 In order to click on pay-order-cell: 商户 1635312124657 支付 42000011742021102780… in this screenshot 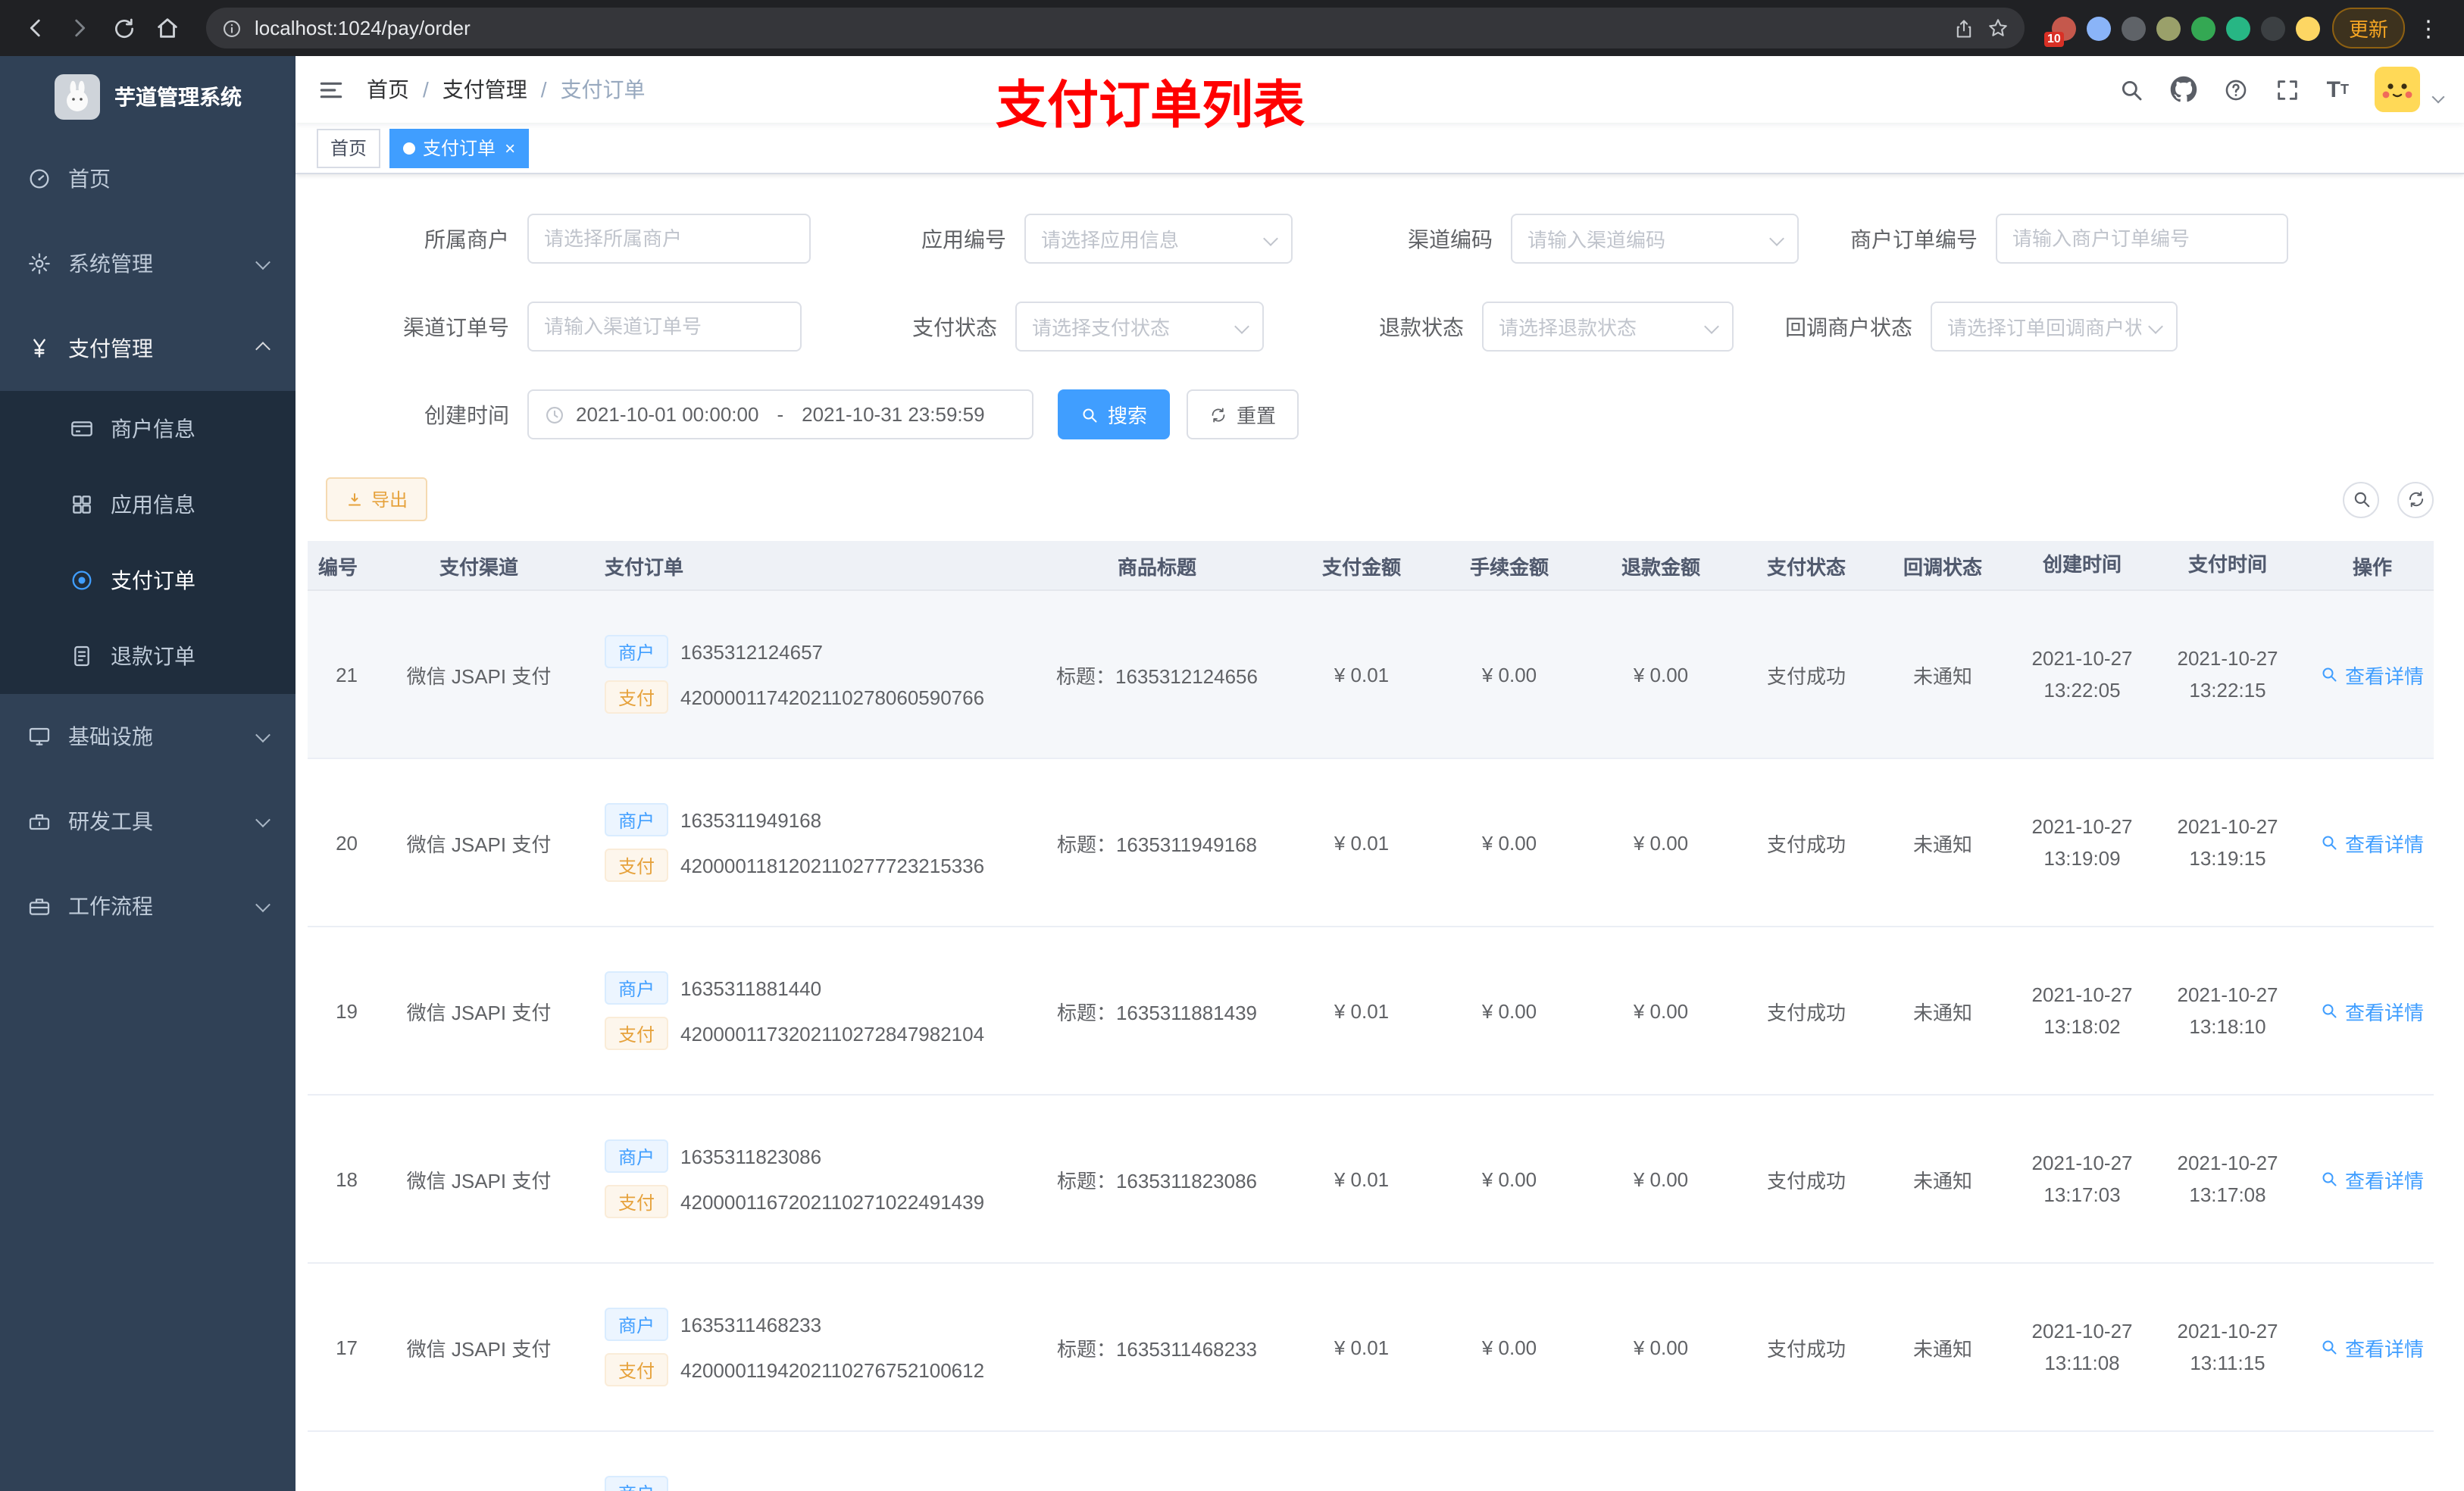, I will do `click(808, 674)`.